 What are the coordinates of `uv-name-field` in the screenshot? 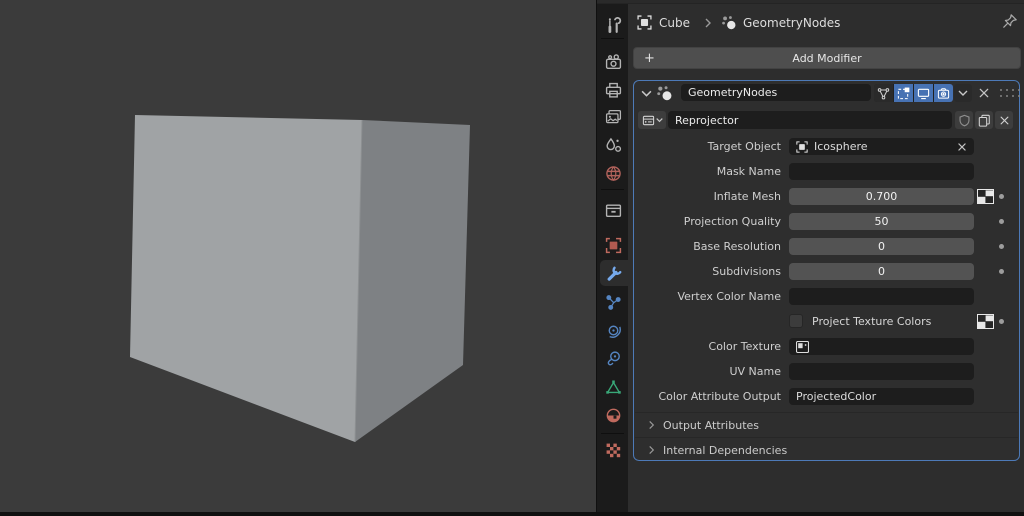 It's located at (881, 371).